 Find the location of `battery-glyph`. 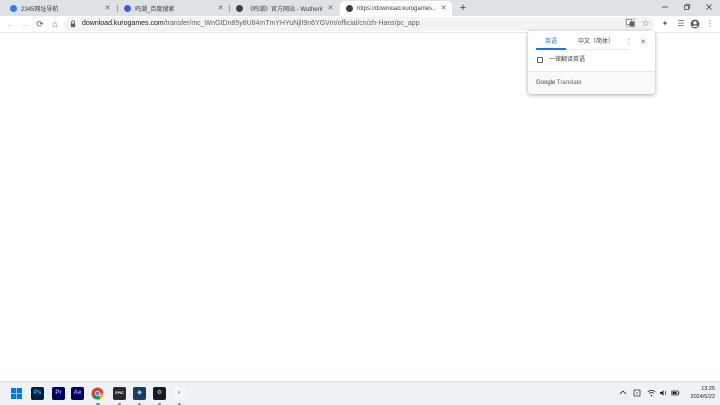

battery-glyph is located at coordinates (674, 393).